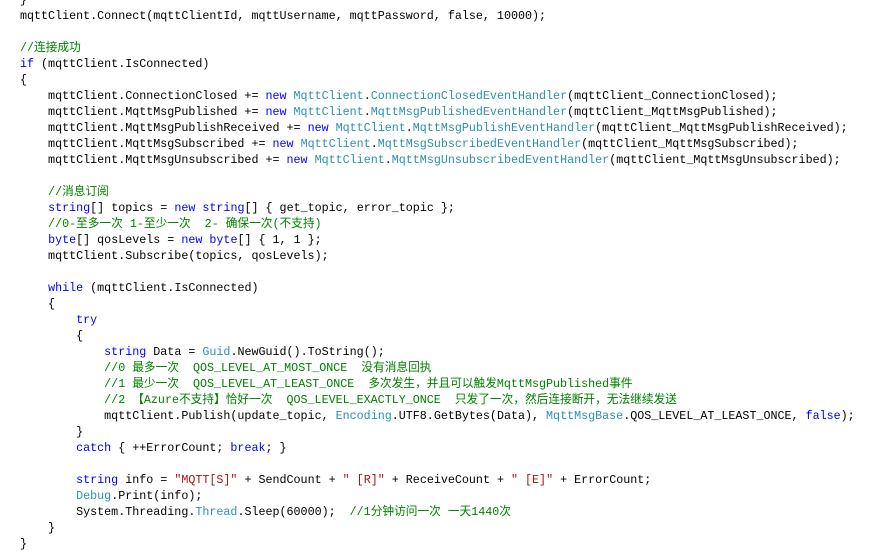  Describe the element at coordinates (532, 480) in the screenshot. I see `string-token: " [E]"` at that location.